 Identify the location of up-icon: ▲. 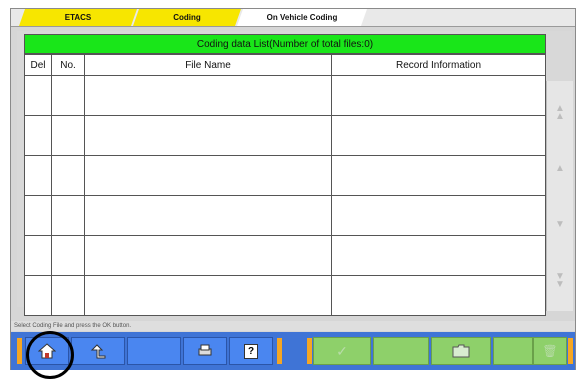
(560, 168).